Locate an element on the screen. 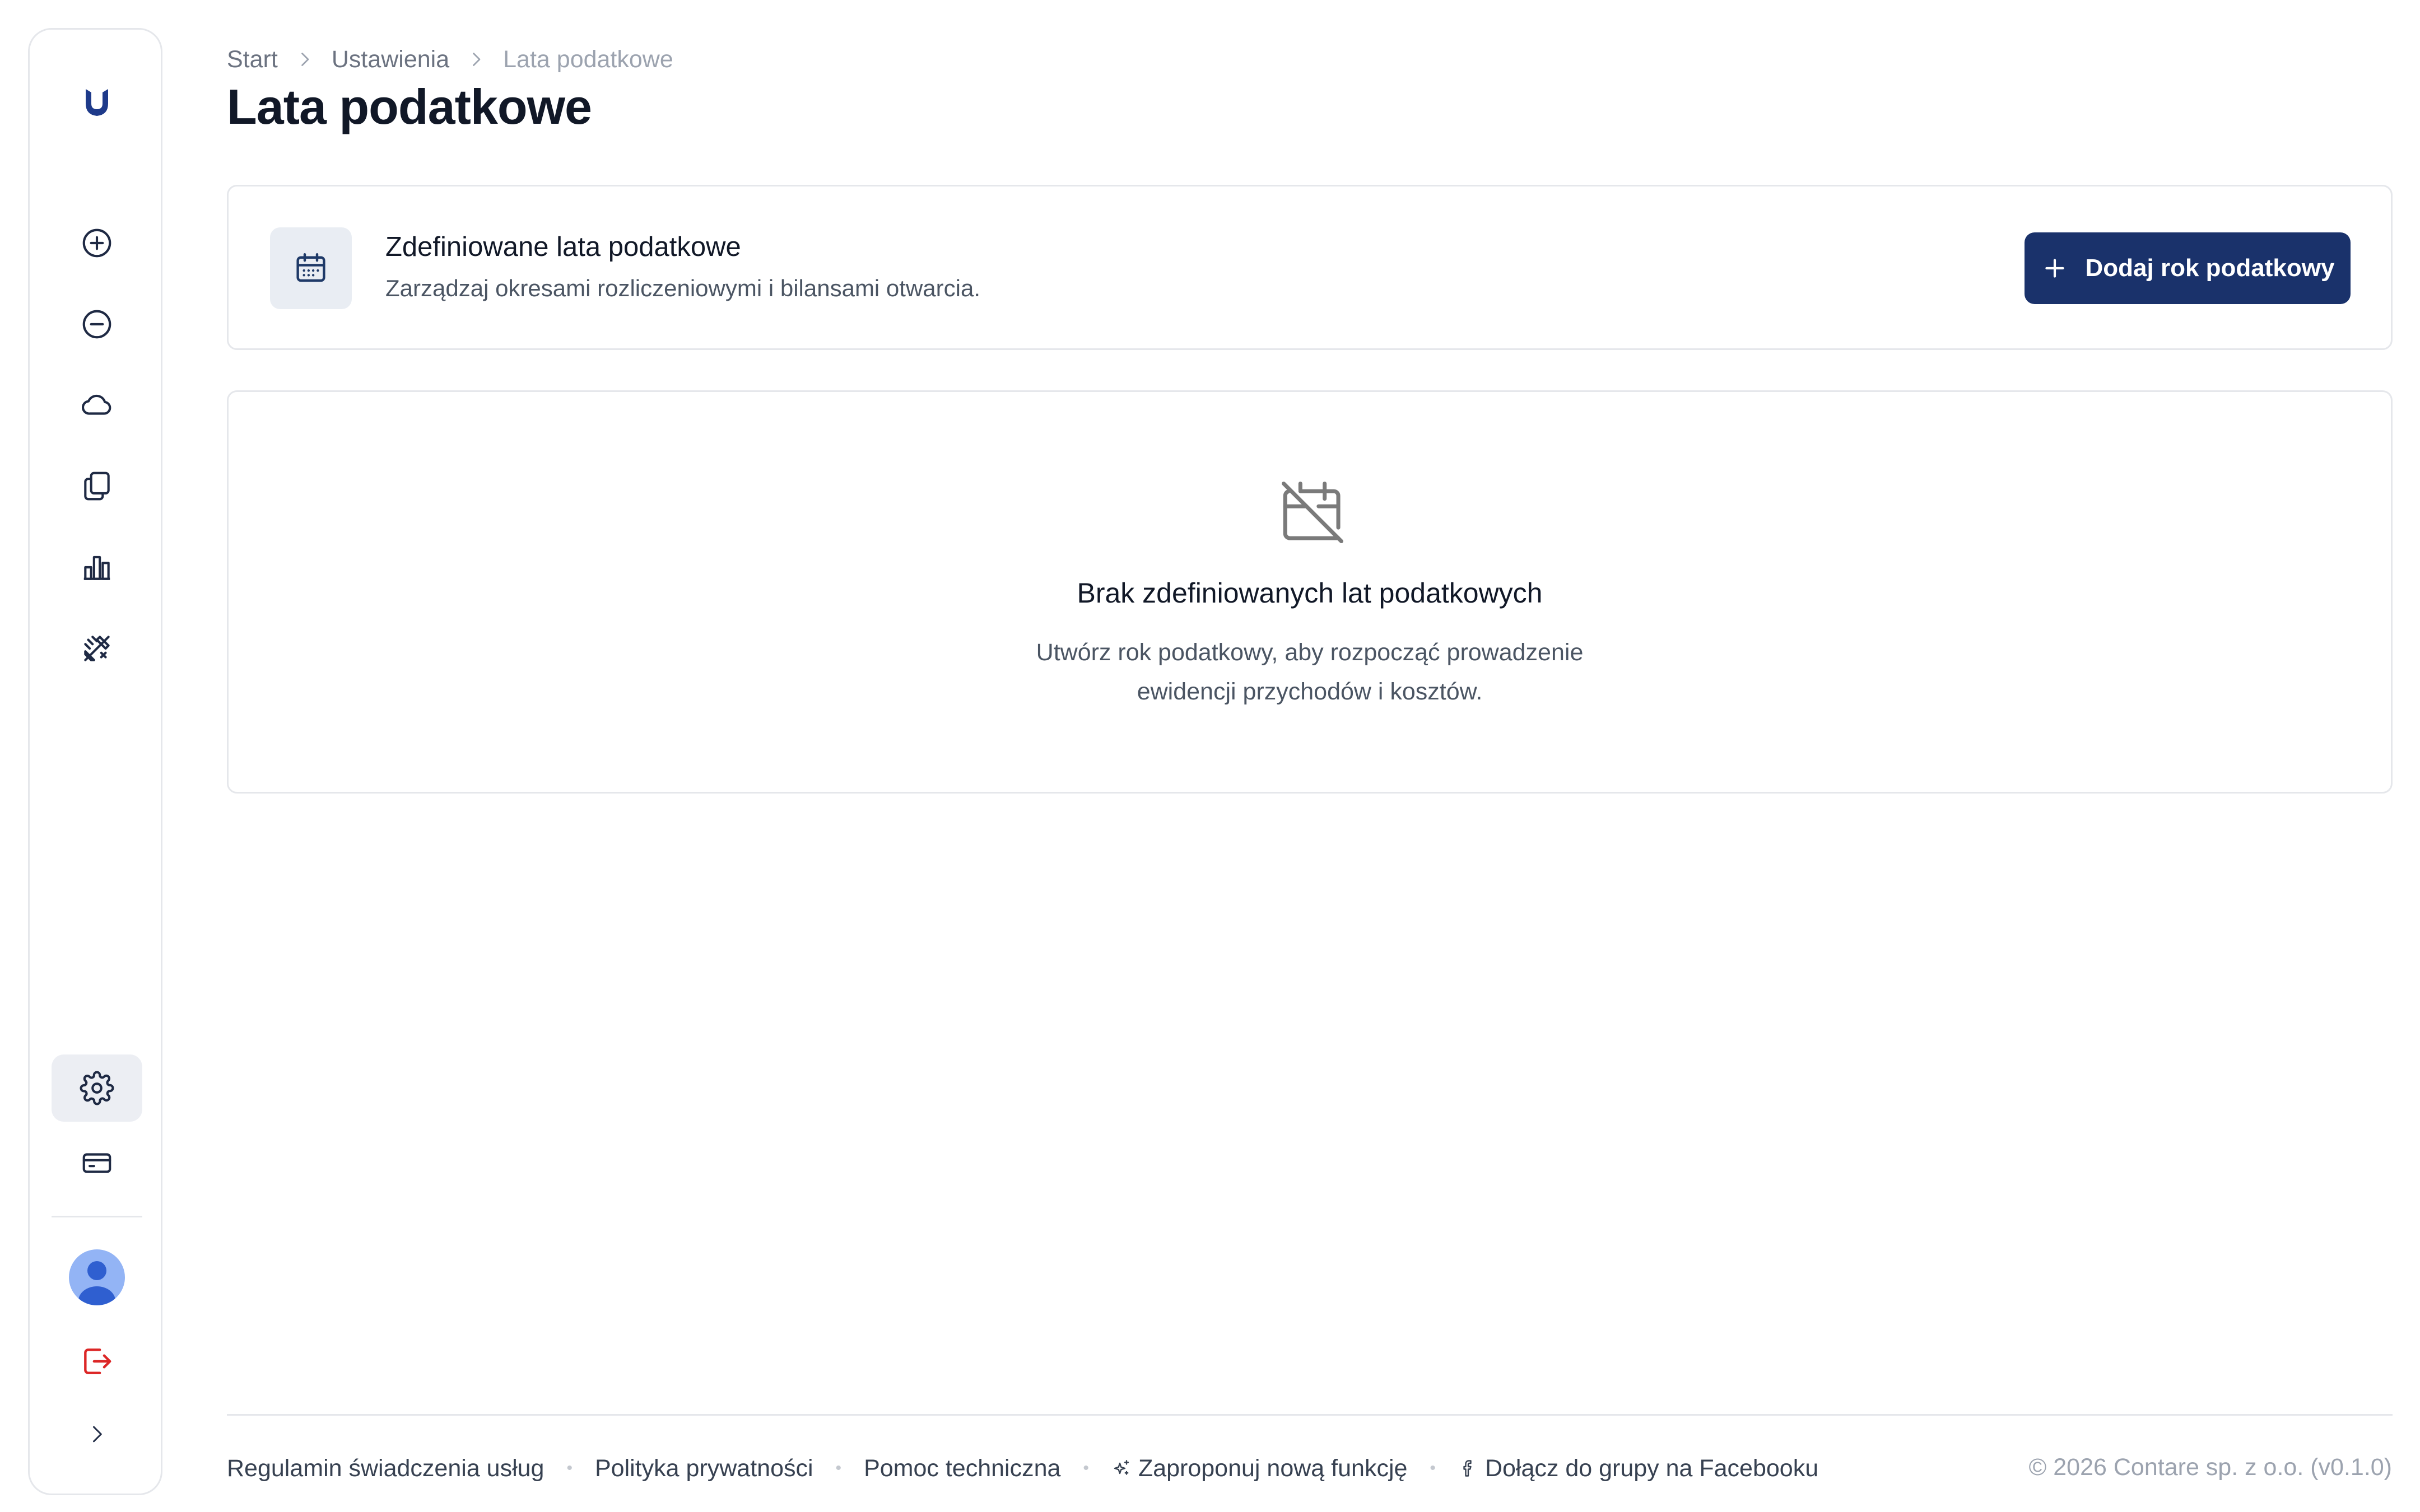 This screenshot has width=2420, height=1512. minus-circle-icon is located at coordinates (96, 325).